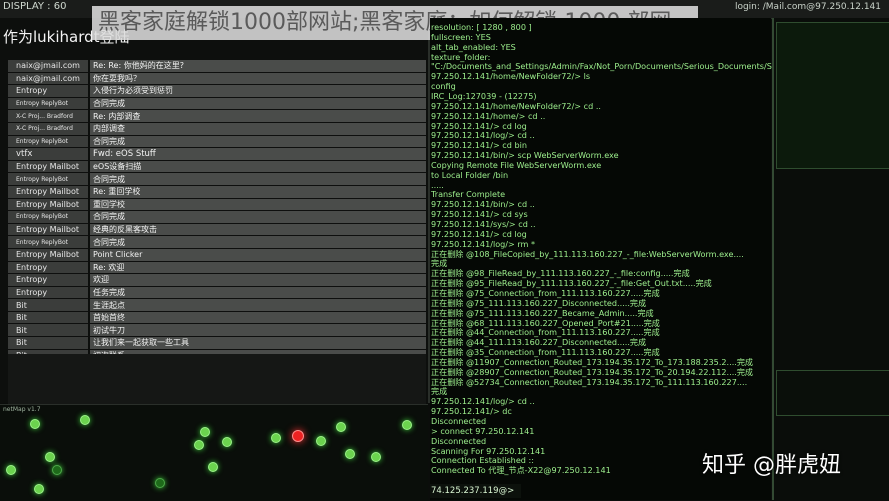  I want to click on terminal-line: Scanning For 97.250.12.141, so click(488, 450).